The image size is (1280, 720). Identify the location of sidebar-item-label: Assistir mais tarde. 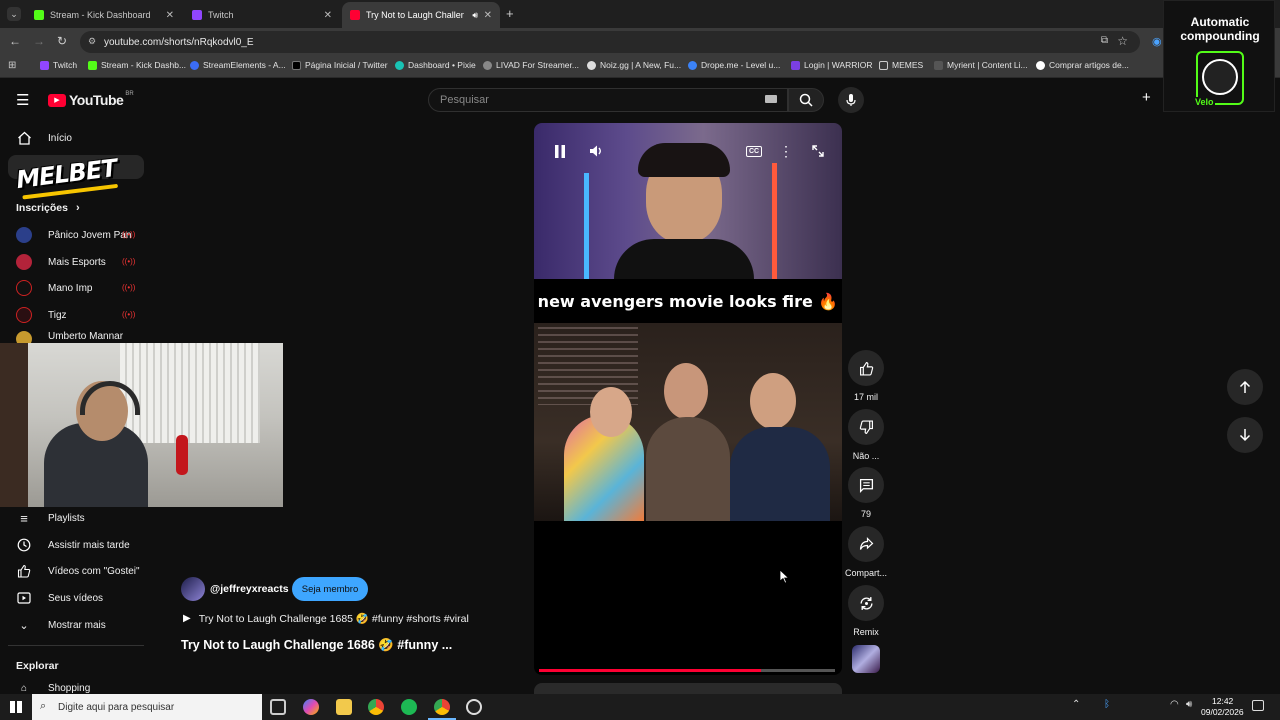
(89, 545).